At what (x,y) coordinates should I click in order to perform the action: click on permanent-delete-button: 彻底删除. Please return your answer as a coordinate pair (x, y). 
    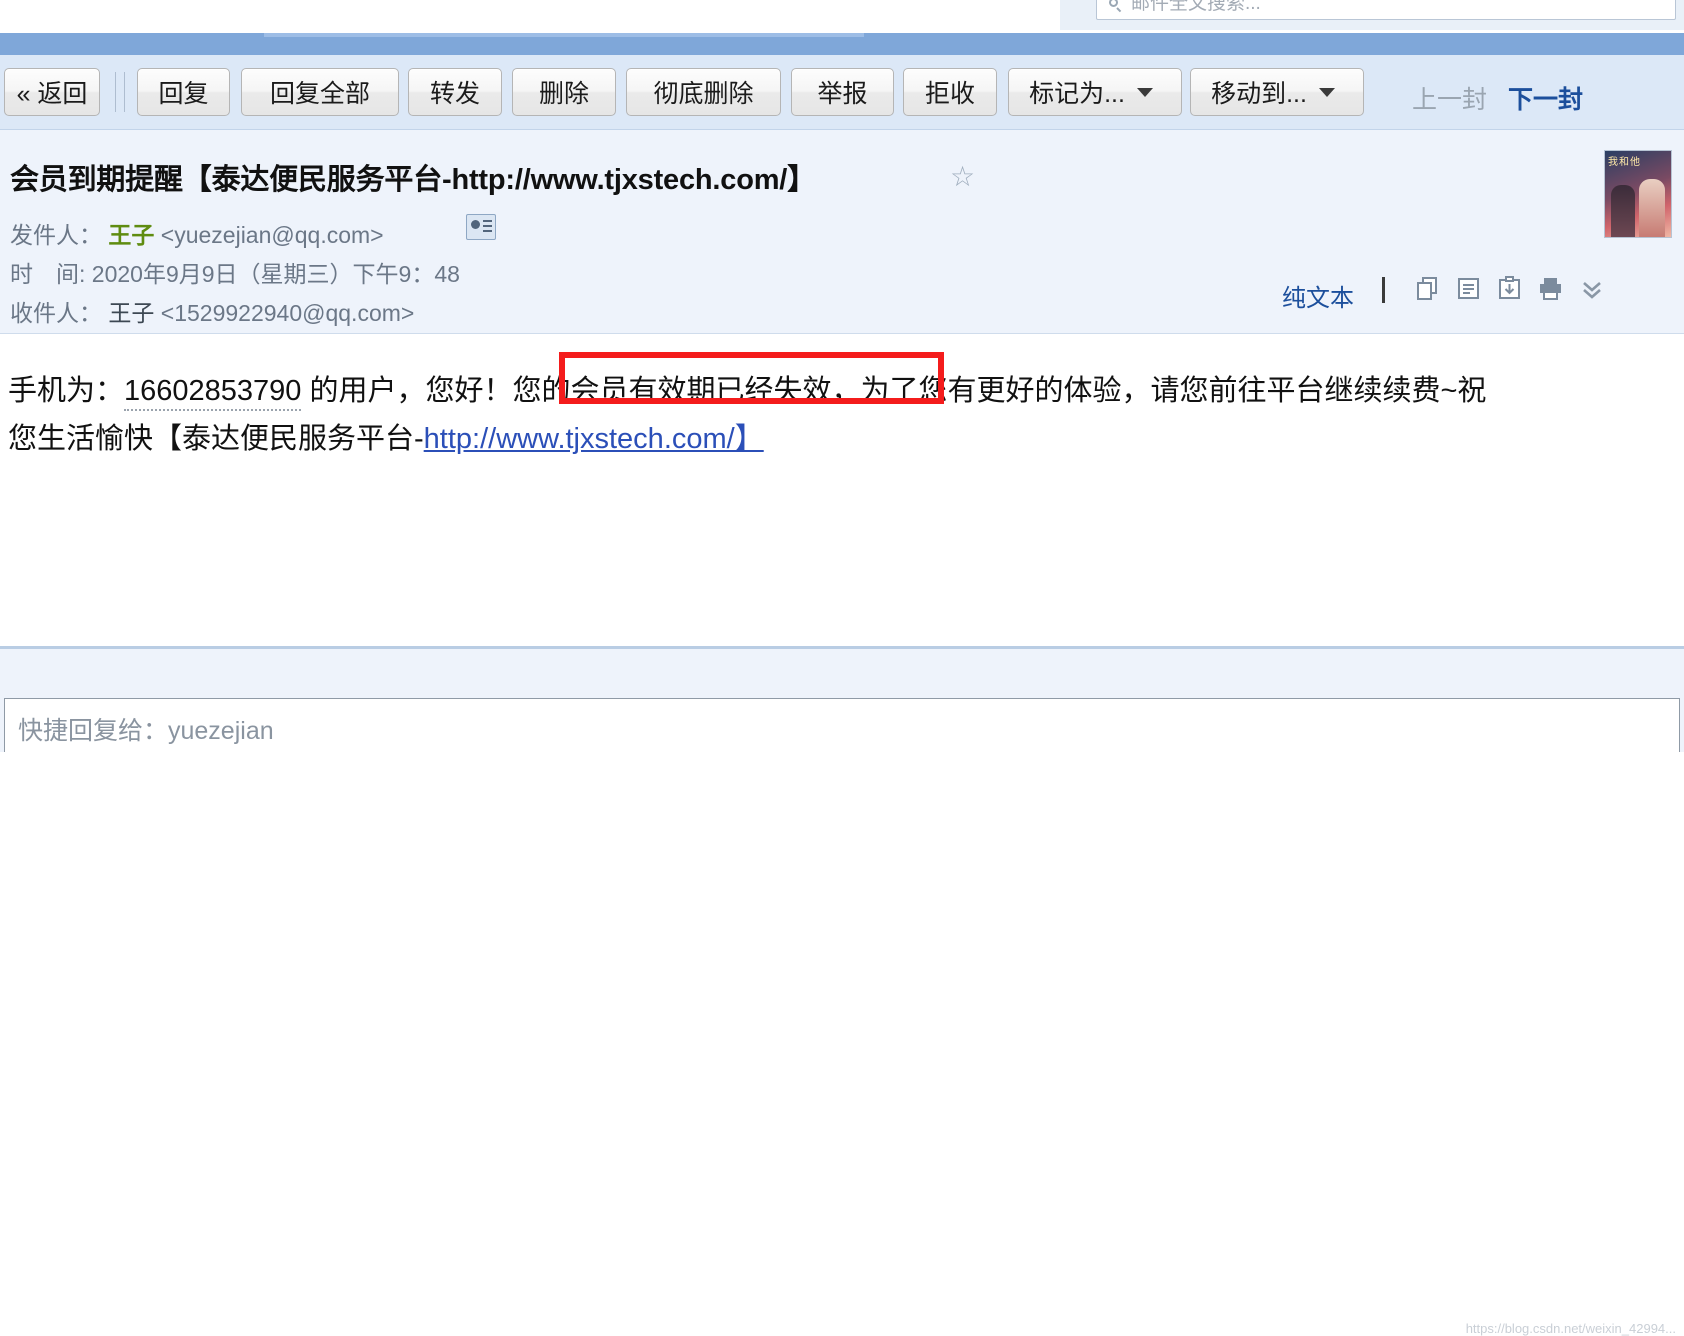
    Looking at the image, I should click on (703, 92).